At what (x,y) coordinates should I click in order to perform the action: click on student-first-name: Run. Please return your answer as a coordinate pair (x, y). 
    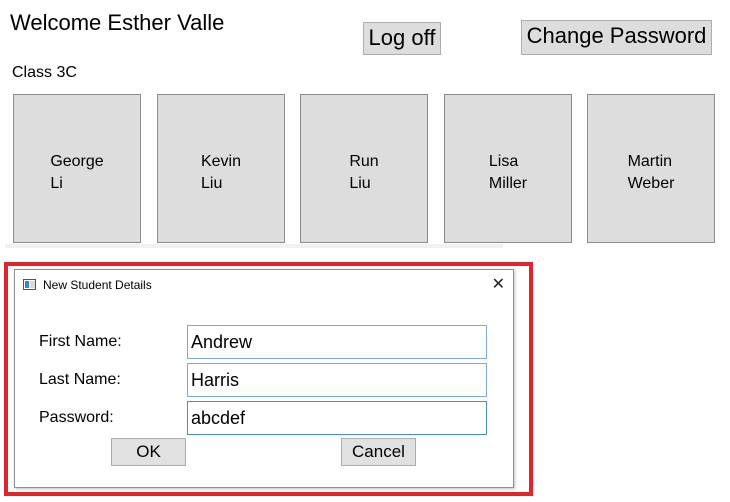
    Looking at the image, I should click on (364, 161).